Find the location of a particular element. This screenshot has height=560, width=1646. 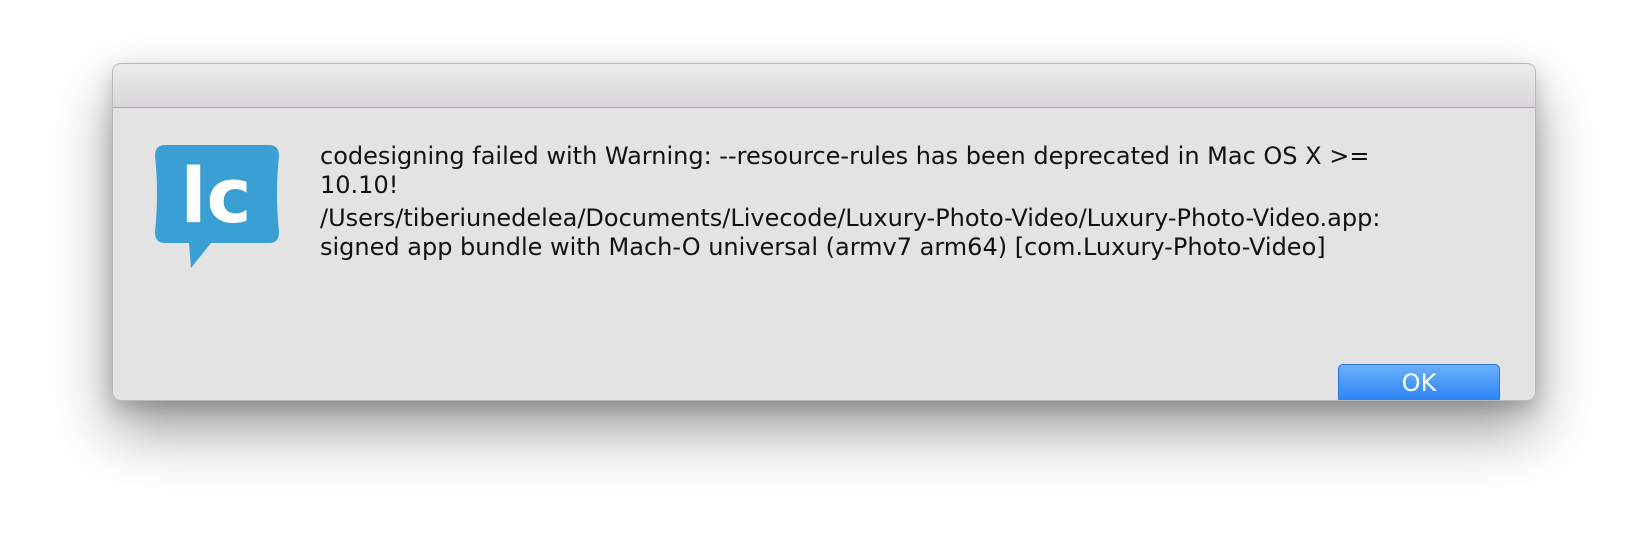

message-line: 10.10! is located at coordinates (359, 185).